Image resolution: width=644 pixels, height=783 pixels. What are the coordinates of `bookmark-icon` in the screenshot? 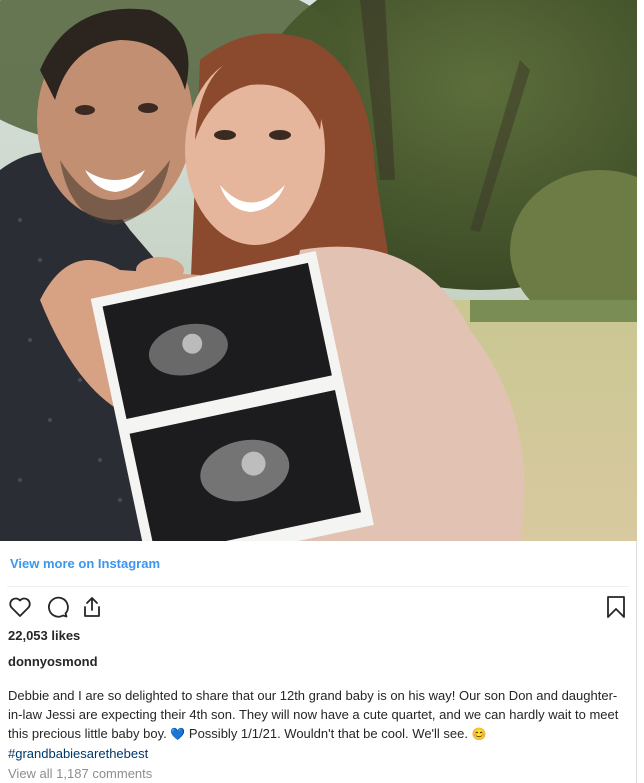 It's located at (616, 607).